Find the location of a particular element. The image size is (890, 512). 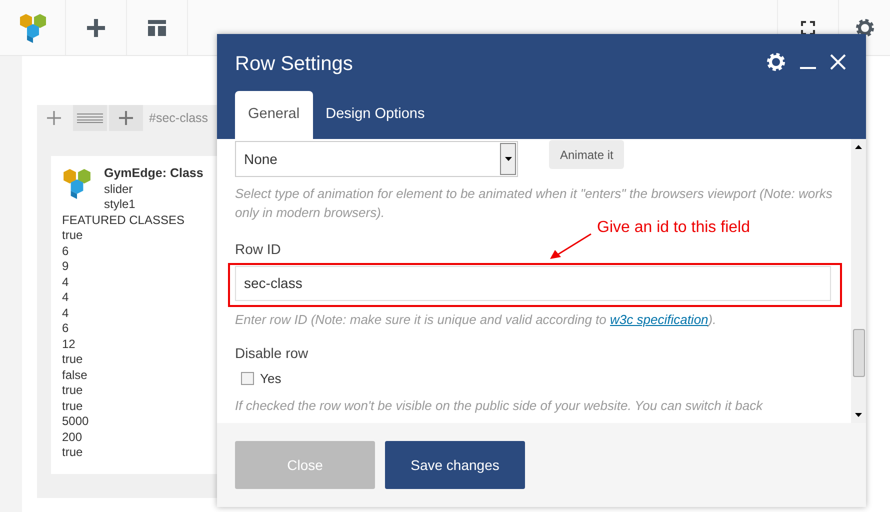

help-text: Enter row ID (Note: make sure it is unique and valid according to w3c specification). is located at coordinates (476, 319).